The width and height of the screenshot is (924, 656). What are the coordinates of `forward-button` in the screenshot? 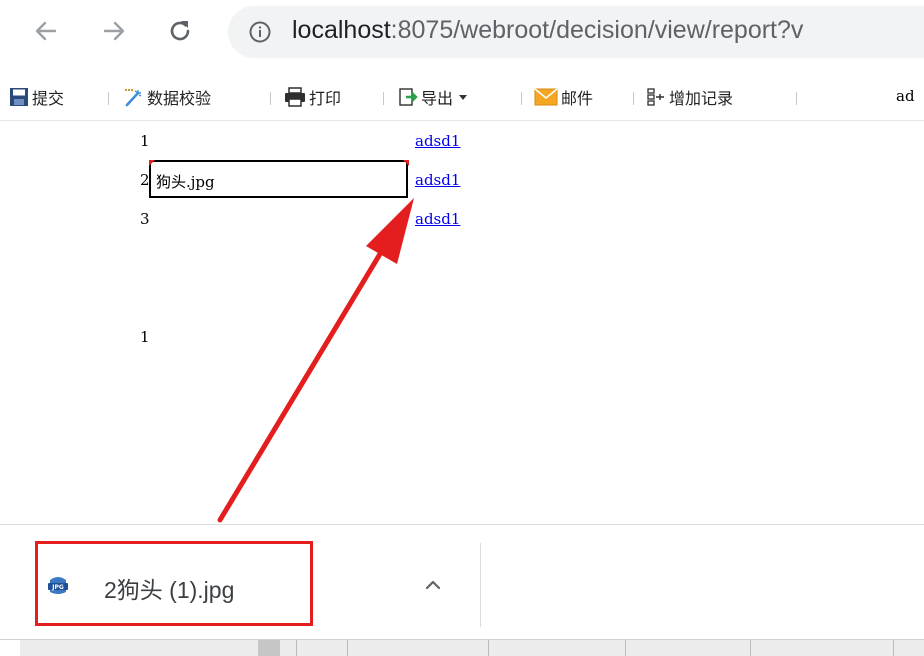 It's located at (114, 31).